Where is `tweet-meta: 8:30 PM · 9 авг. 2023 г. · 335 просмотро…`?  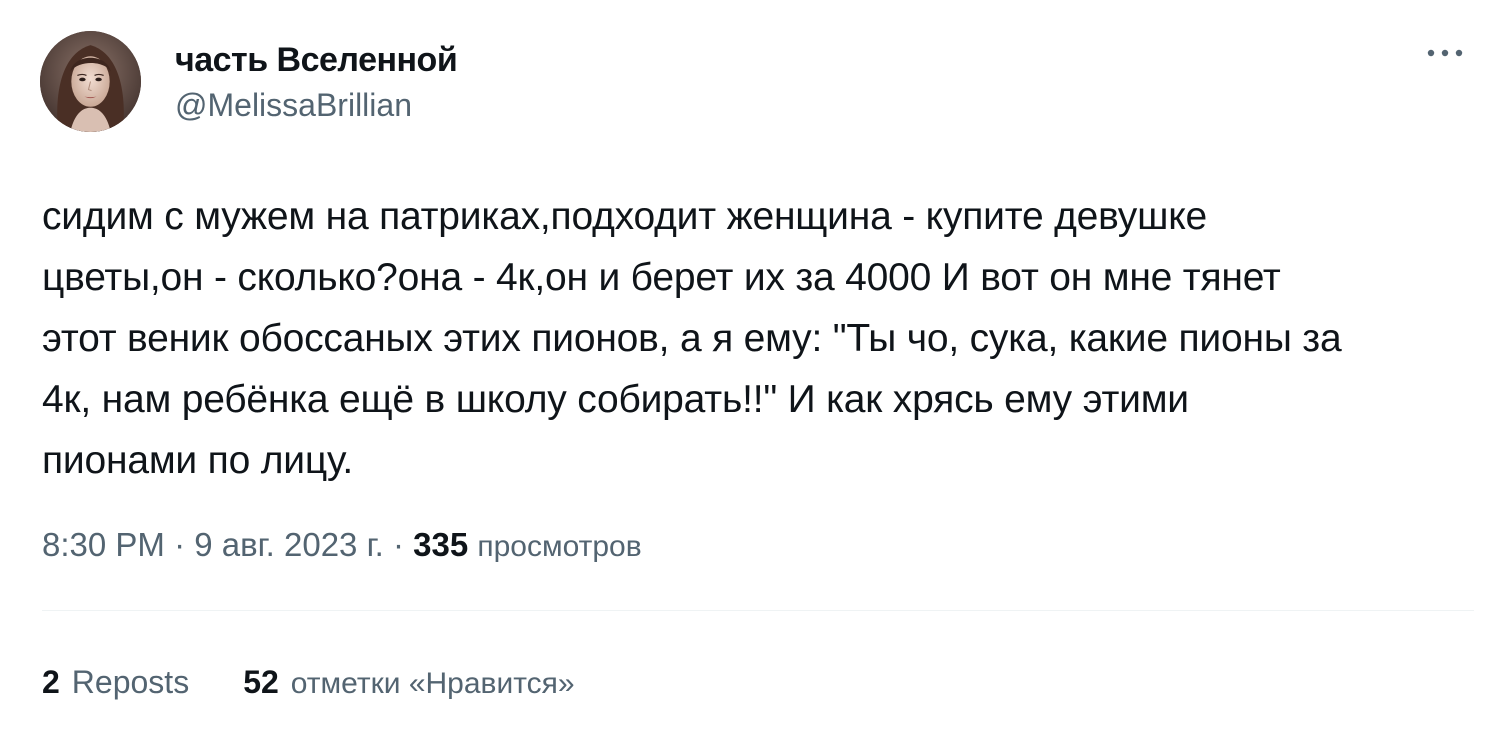
tweet-meta: 8:30 PM · 9 авг. 2023 г. · 335 просмотро… is located at coordinates (342, 545).